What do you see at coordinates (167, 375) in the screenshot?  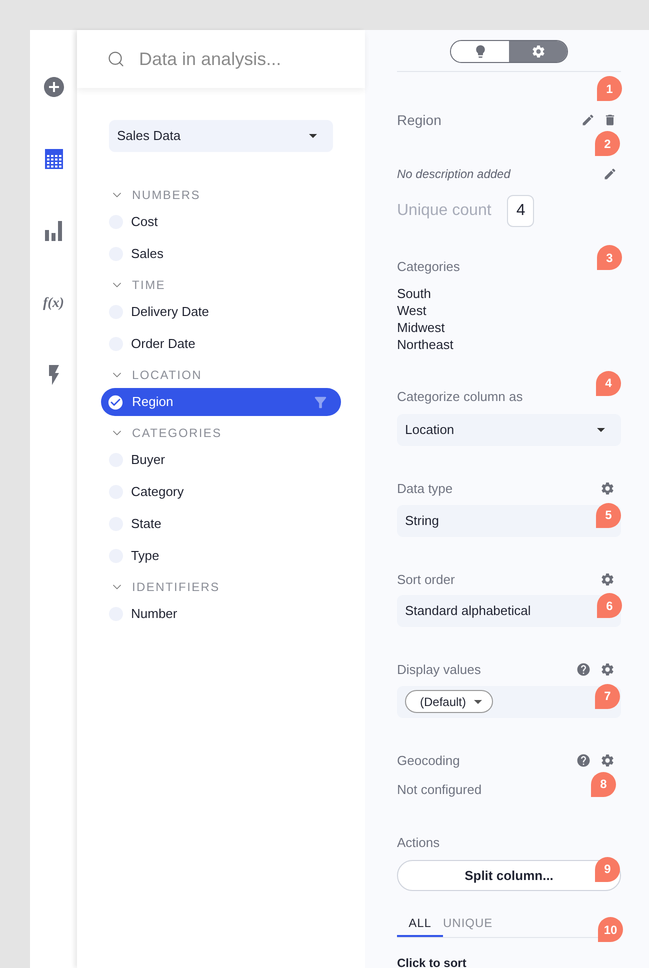 I see `group-heading: LOCATION` at bounding box center [167, 375].